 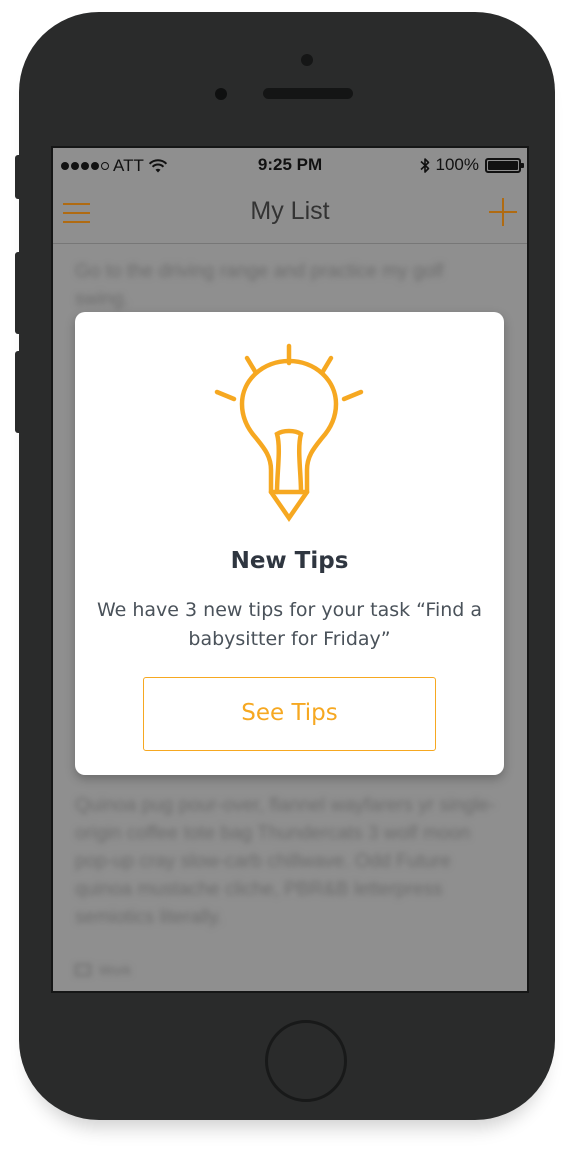 I want to click on battery-icon, so click(x=504, y=165).